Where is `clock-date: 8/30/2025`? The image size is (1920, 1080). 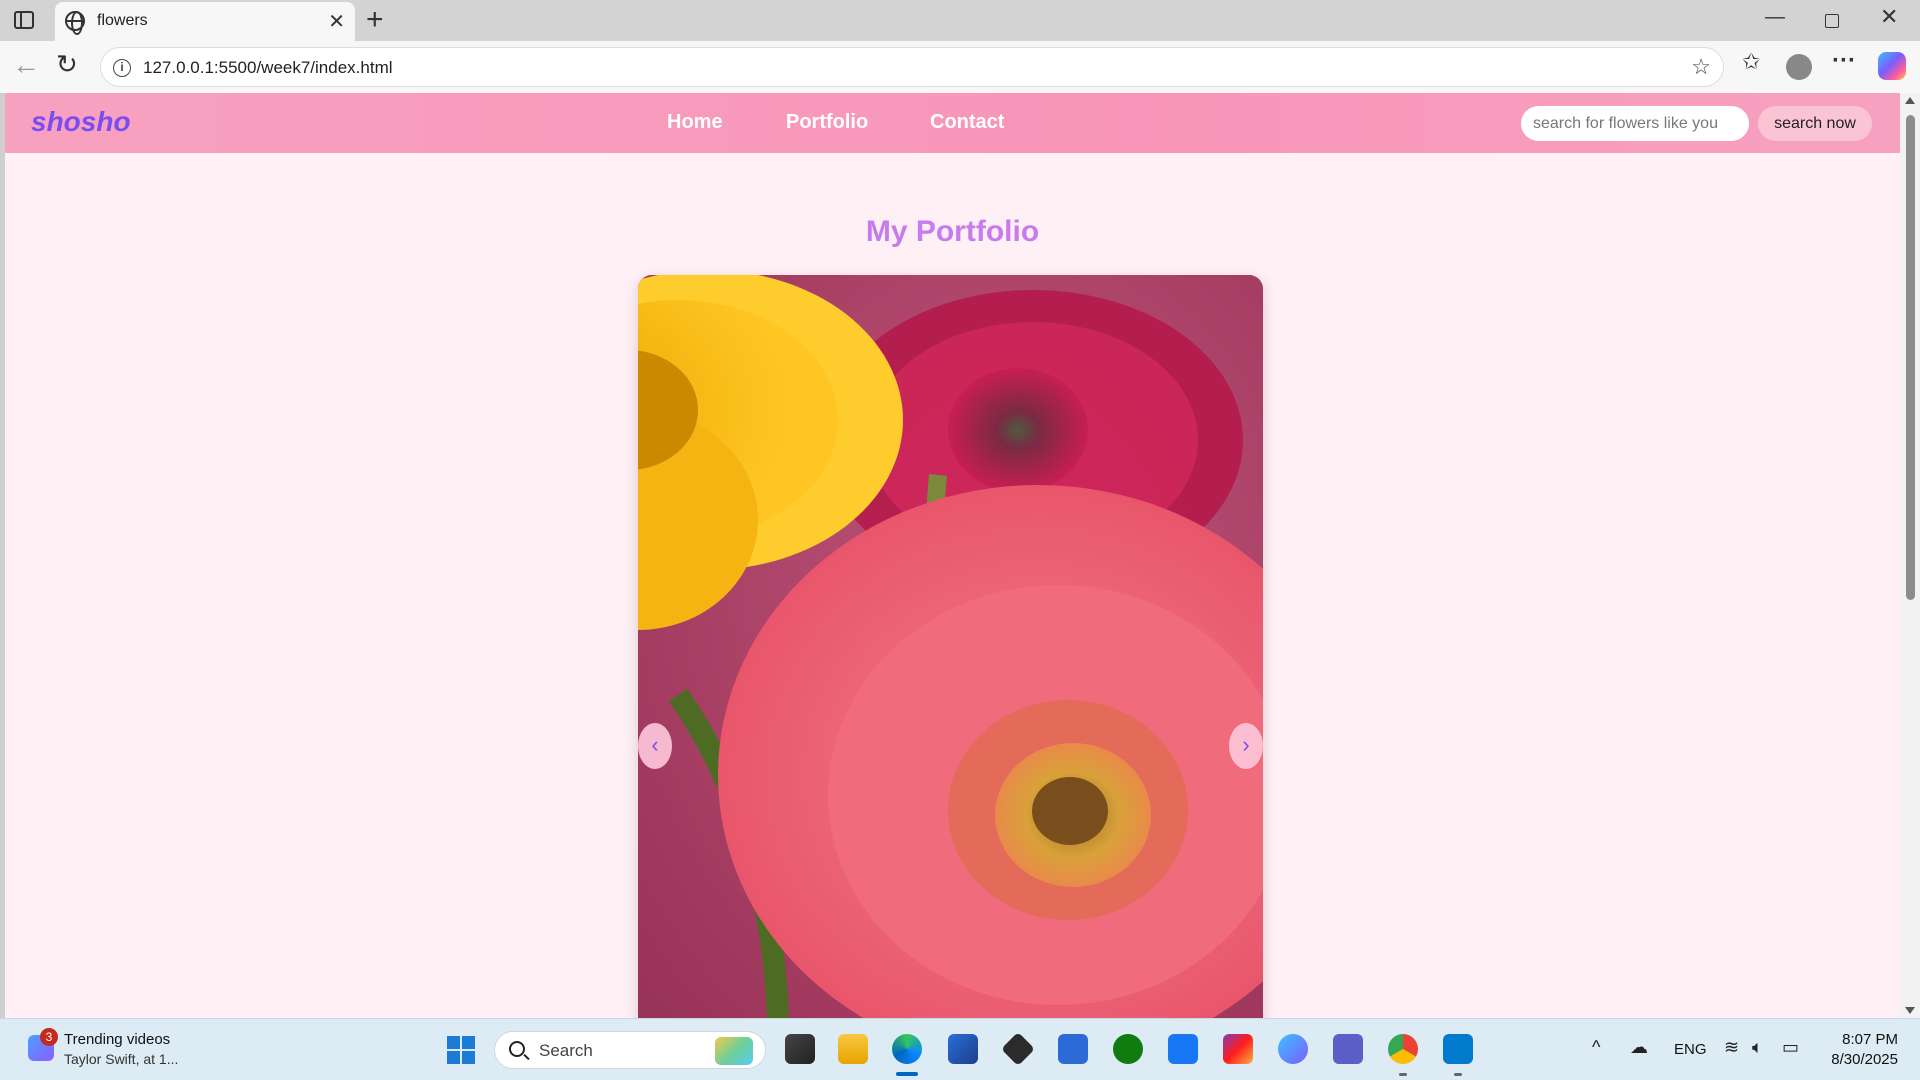
clock-date: 8/30/2025 is located at coordinates (1855, 1059).